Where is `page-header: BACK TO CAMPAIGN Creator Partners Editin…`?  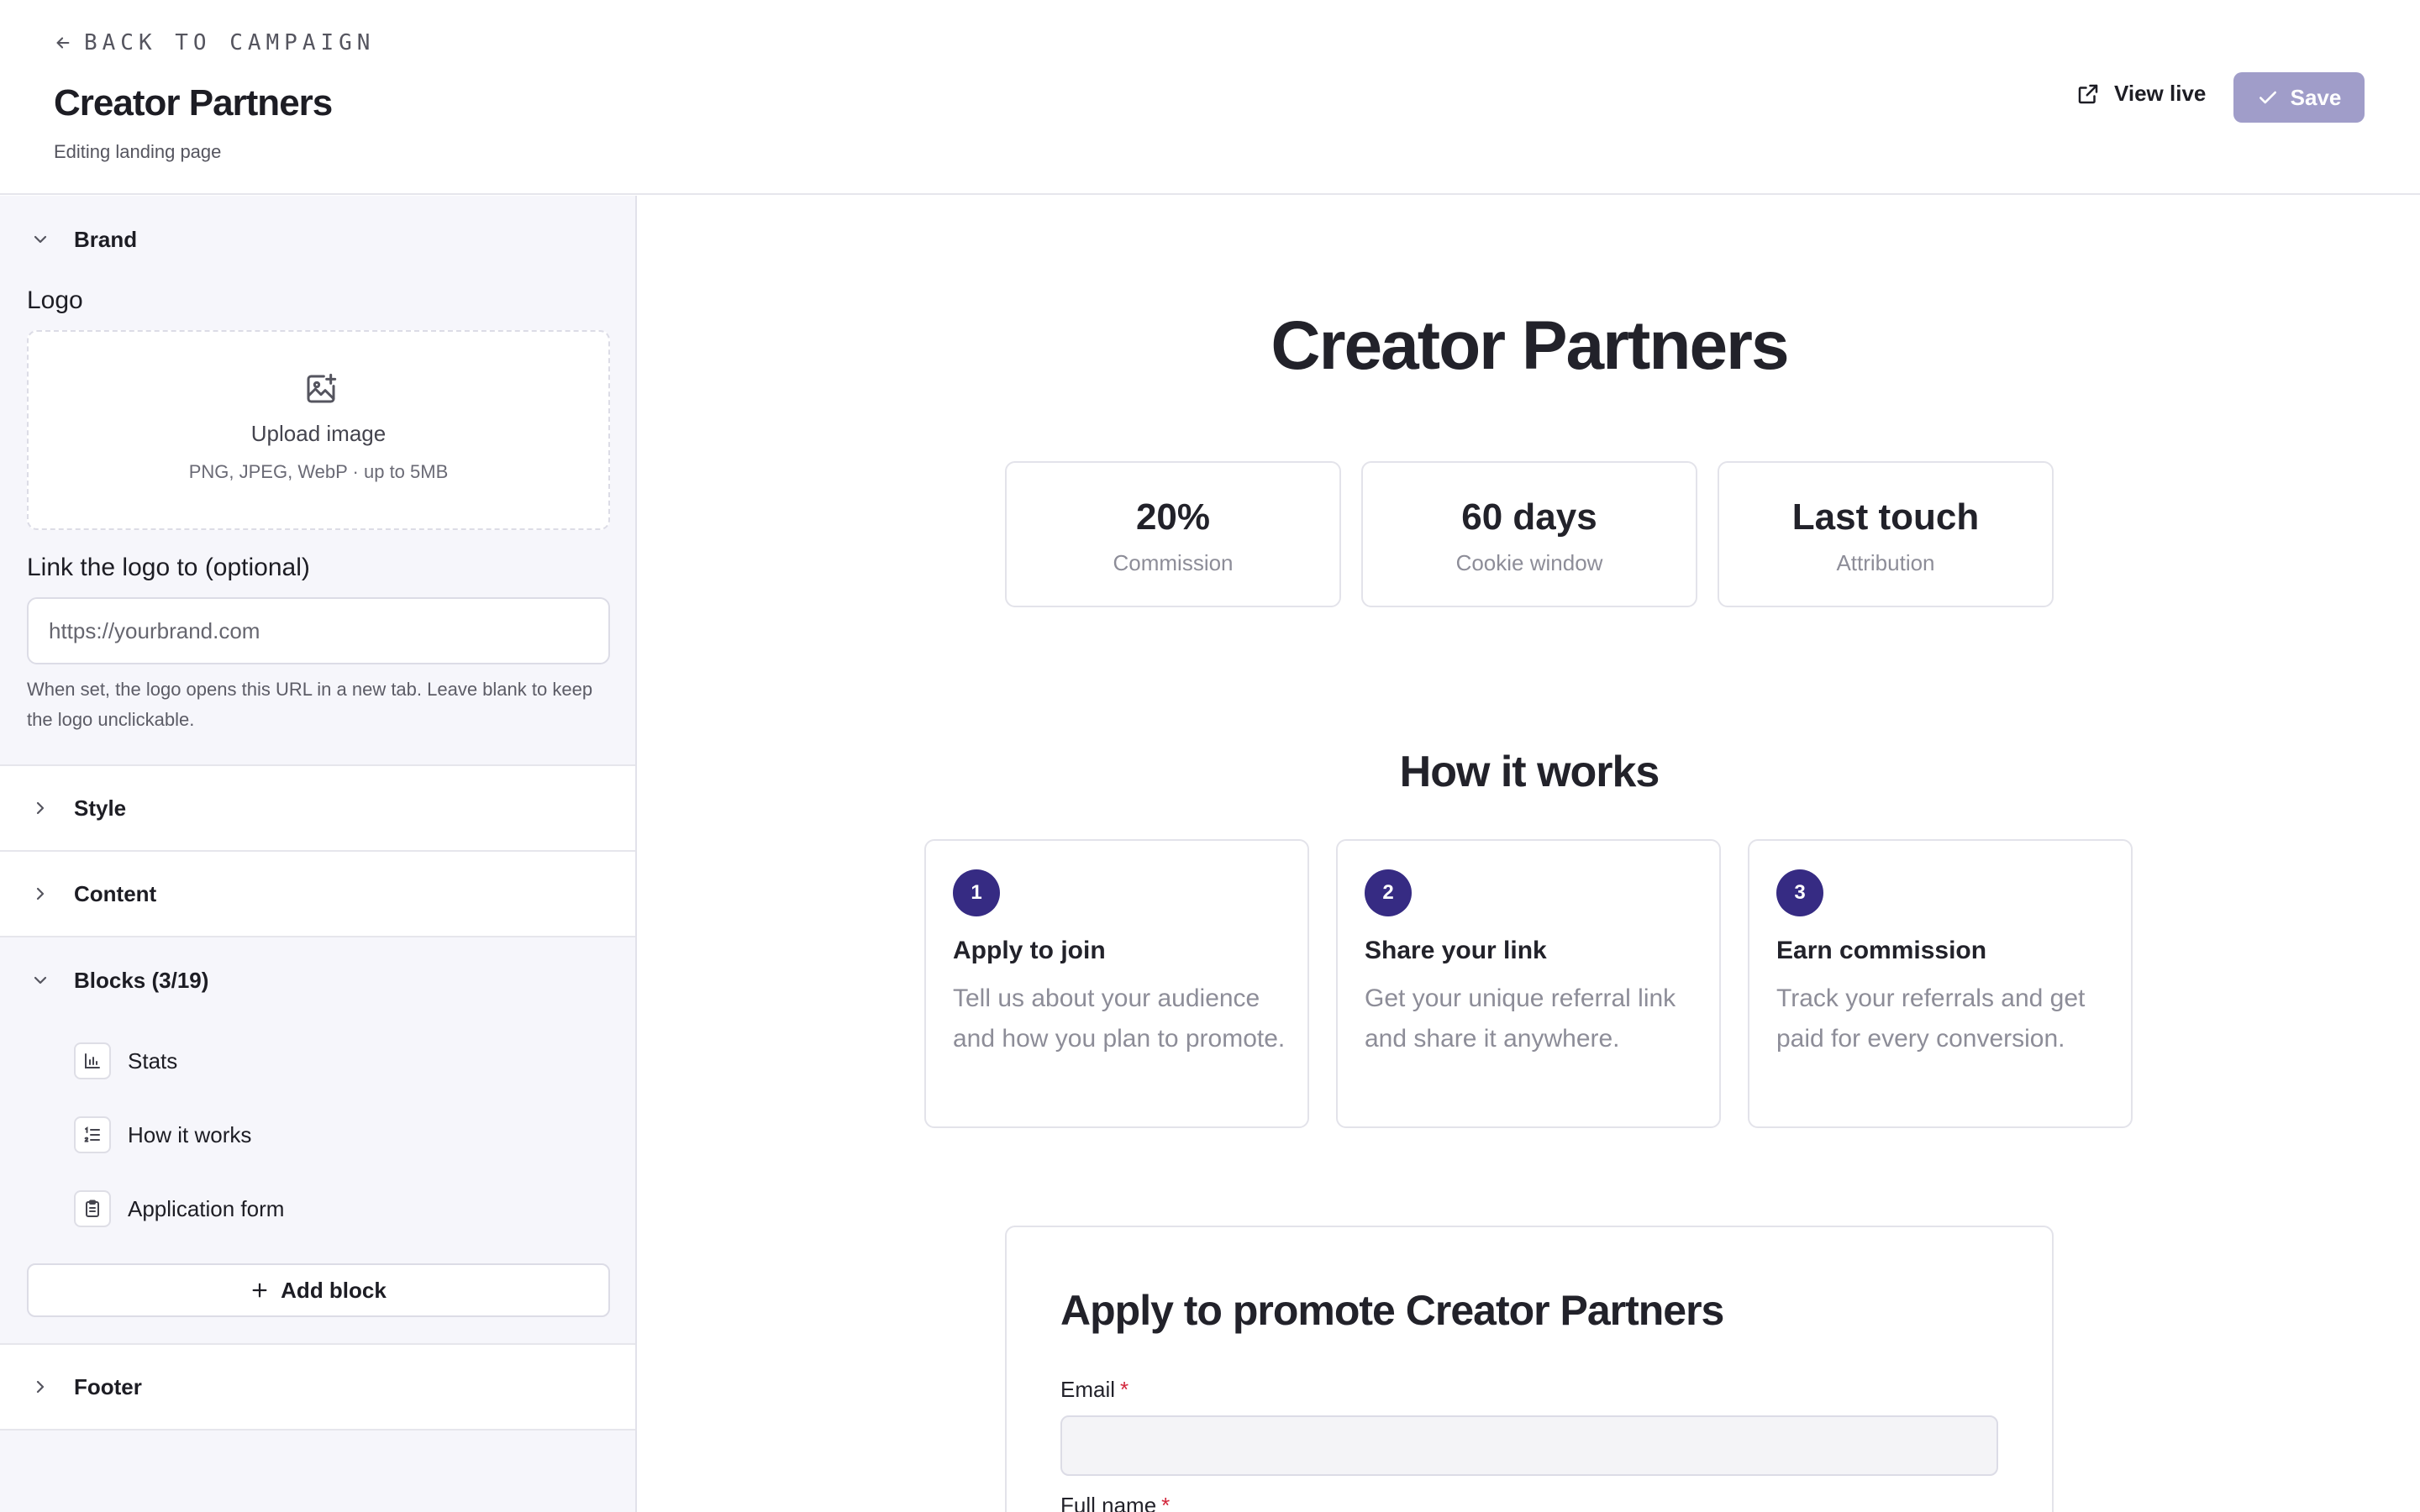 page-header: BACK TO CAMPAIGN Creator Partners Editin… is located at coordinates (1210, 97).